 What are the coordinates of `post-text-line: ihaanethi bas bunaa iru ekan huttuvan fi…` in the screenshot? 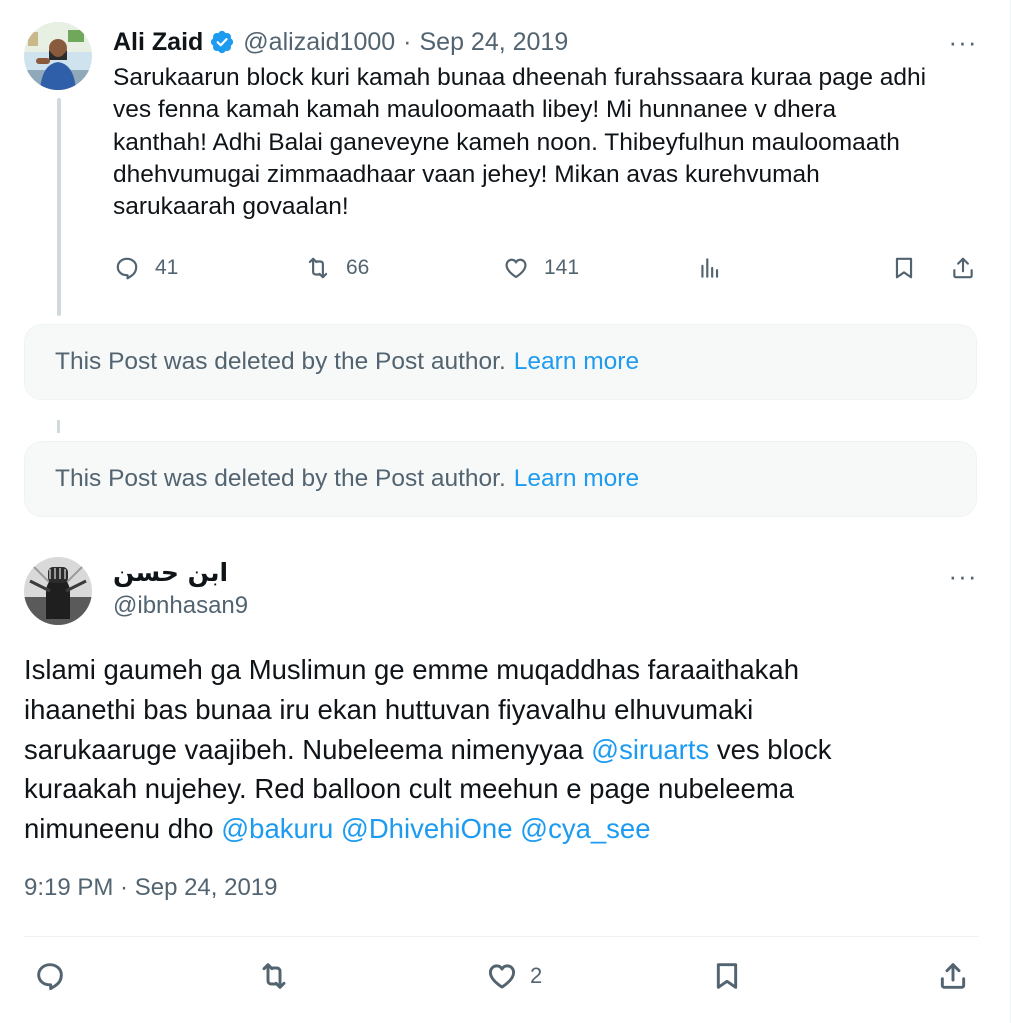 It's located at (389, 709).